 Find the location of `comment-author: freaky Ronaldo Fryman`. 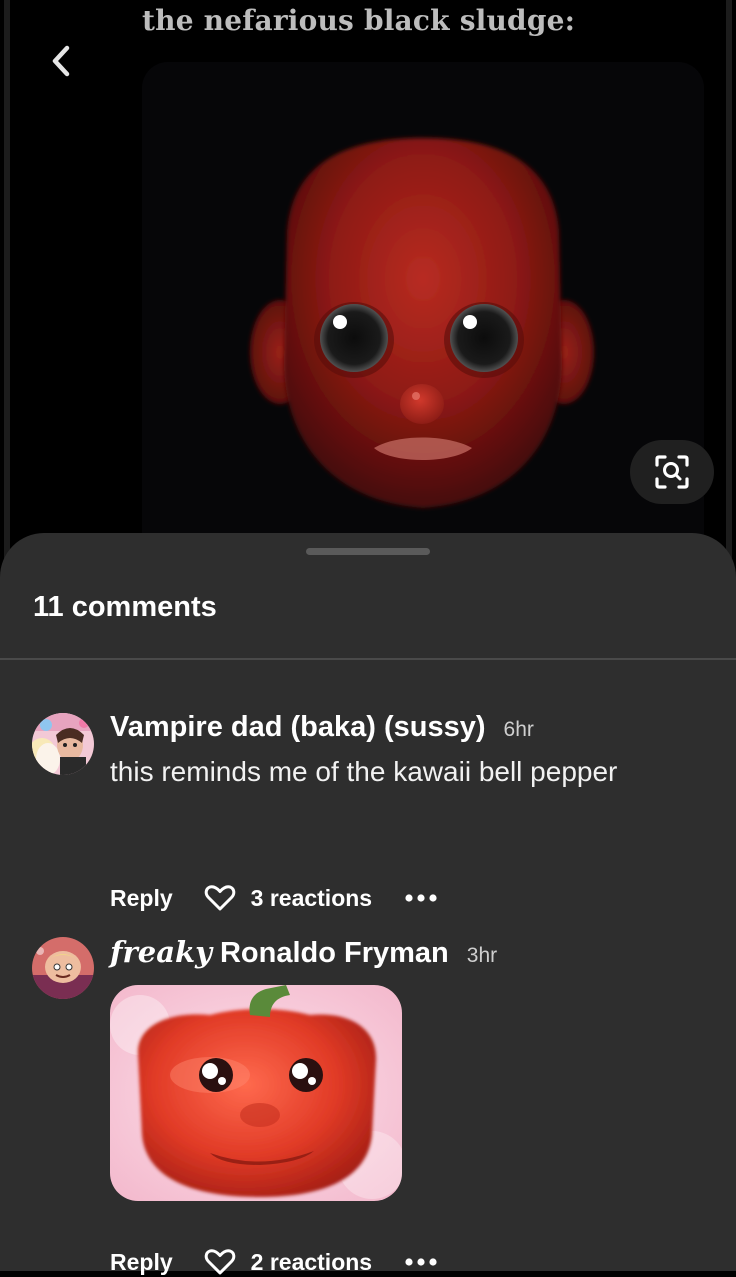

comment-author: freaky Ronaldo Fryman is located at coordinates (279, 952).